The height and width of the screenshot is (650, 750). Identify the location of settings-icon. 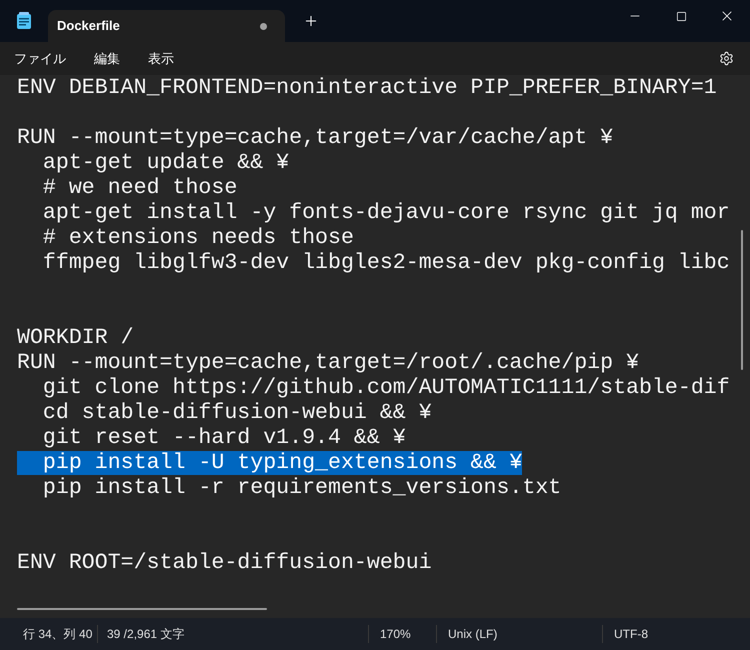
(726, 58).